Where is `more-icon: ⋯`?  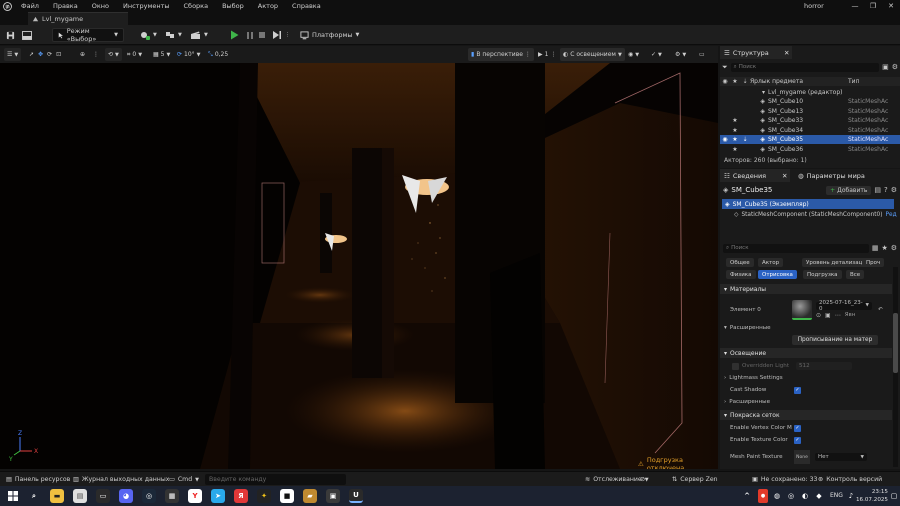 more-icon: ⋯ is located at coordinates (838, 315).